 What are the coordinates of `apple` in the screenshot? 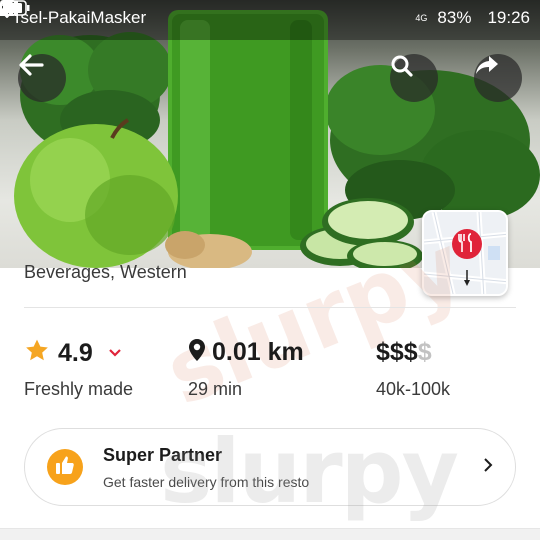 It's located at (96, 193).